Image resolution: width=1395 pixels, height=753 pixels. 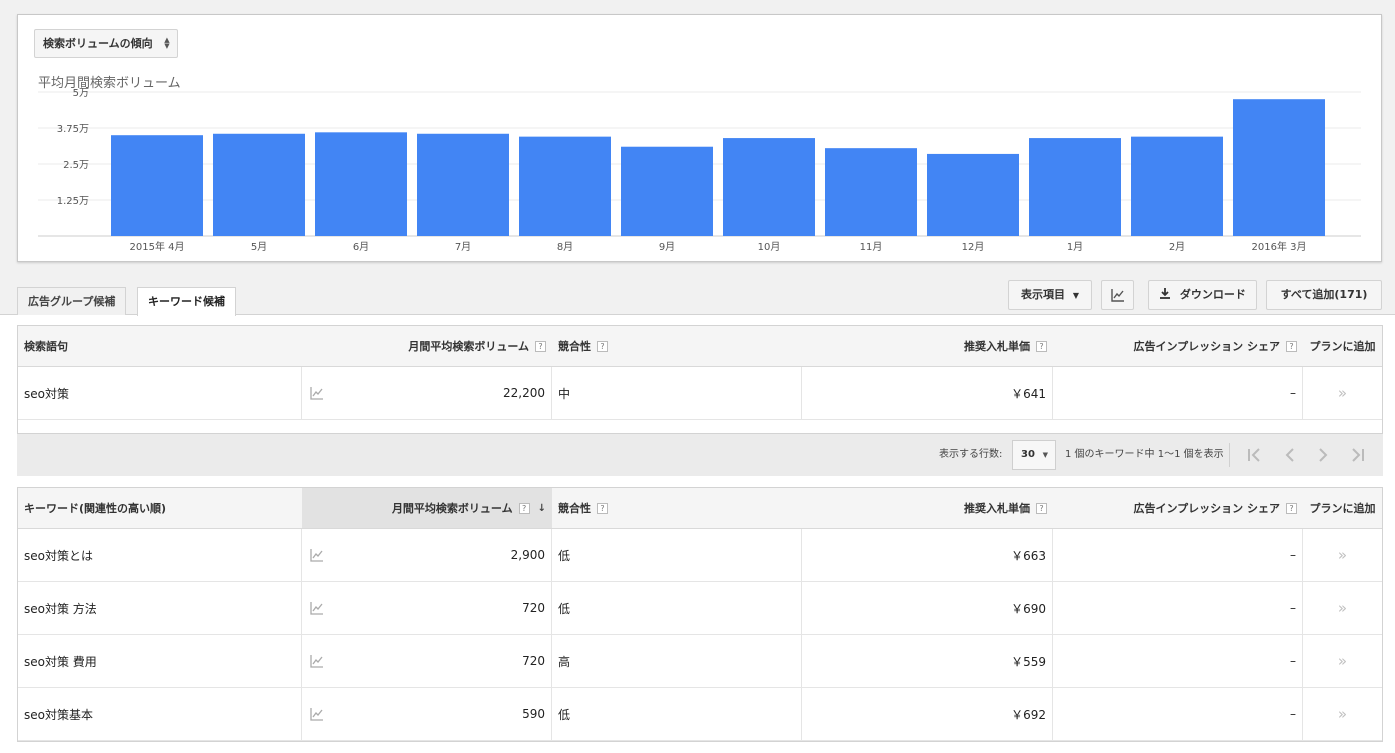 What do you see at coordinates (667, 247) in the screenshot?
I see `x-tick-label: 9月` at bounding box center [667, 247].